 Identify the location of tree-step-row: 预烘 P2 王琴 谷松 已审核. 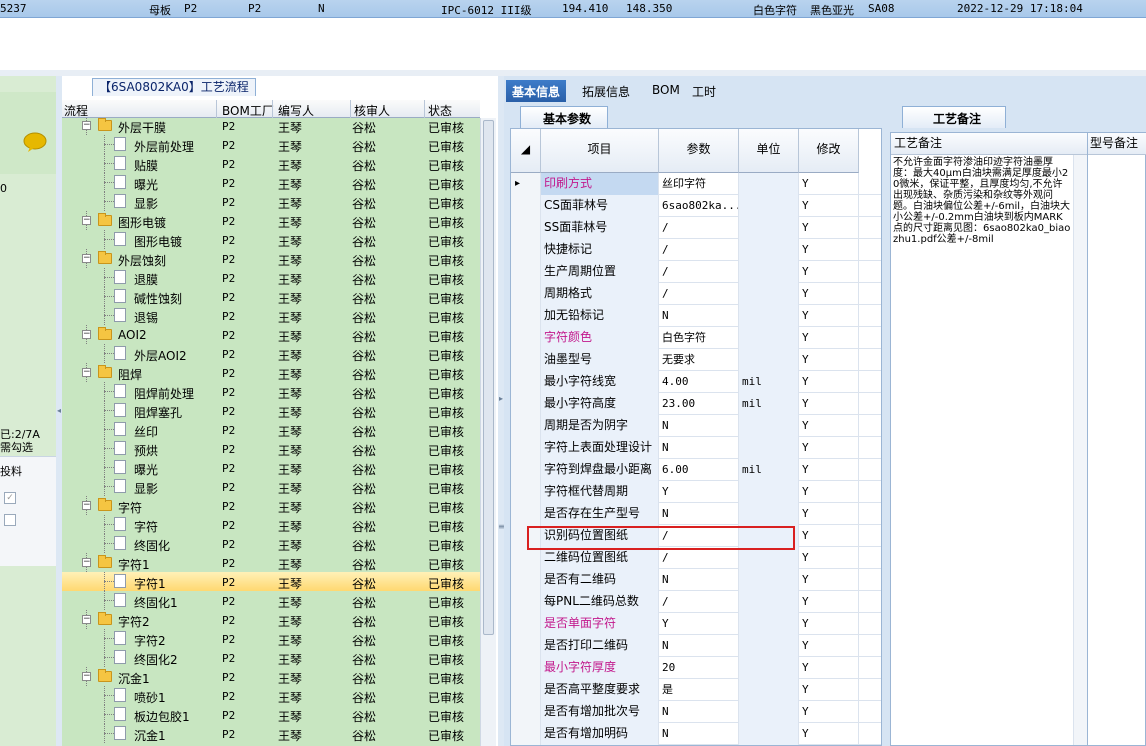
(271, 448).